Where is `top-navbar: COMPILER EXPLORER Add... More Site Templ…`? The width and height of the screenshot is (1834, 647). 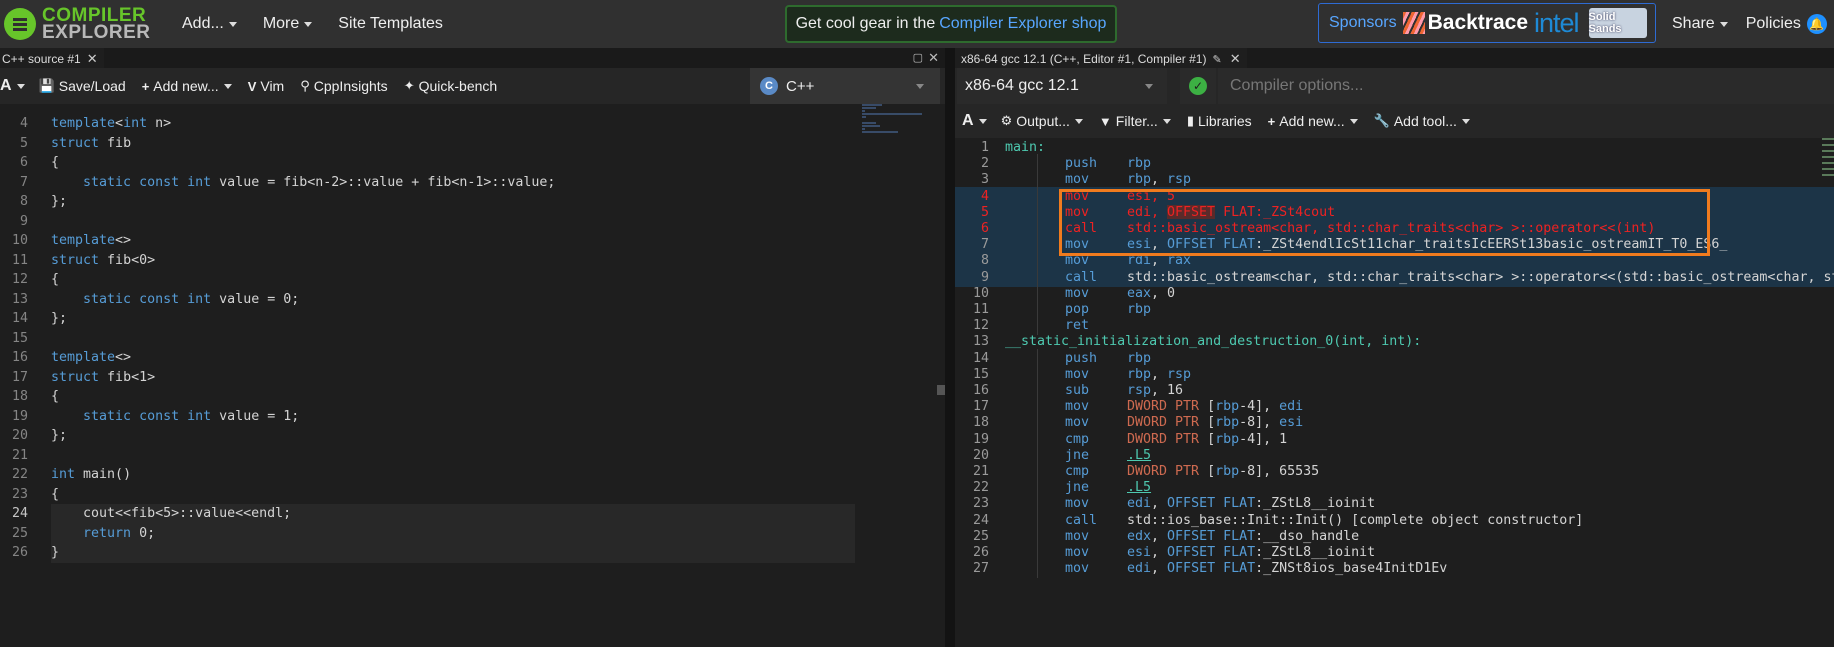 top-navbar: COMPILER EXPLORER Add... More Site Templ… is located at coordinates (917, 24).